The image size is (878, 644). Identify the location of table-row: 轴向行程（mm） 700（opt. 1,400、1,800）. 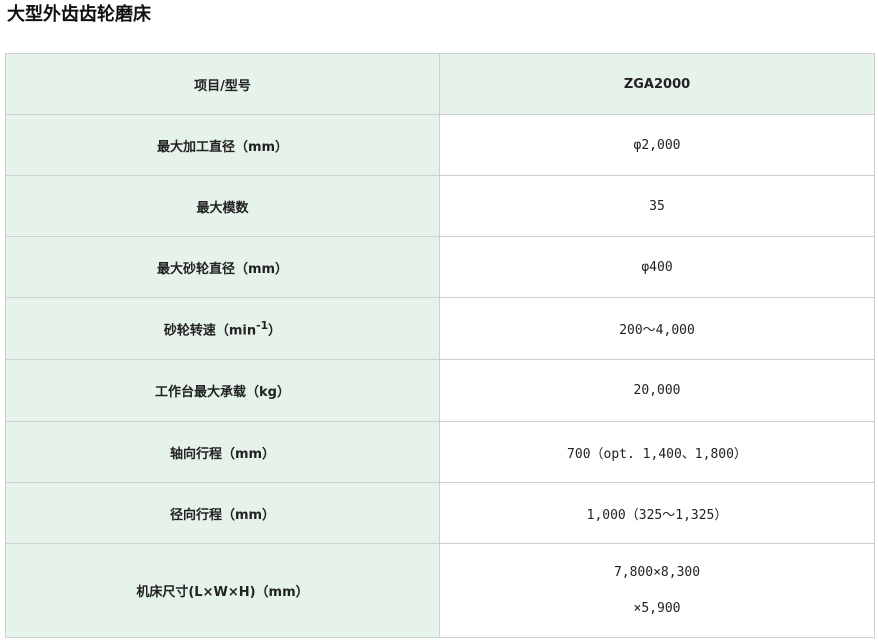
(440, 452).